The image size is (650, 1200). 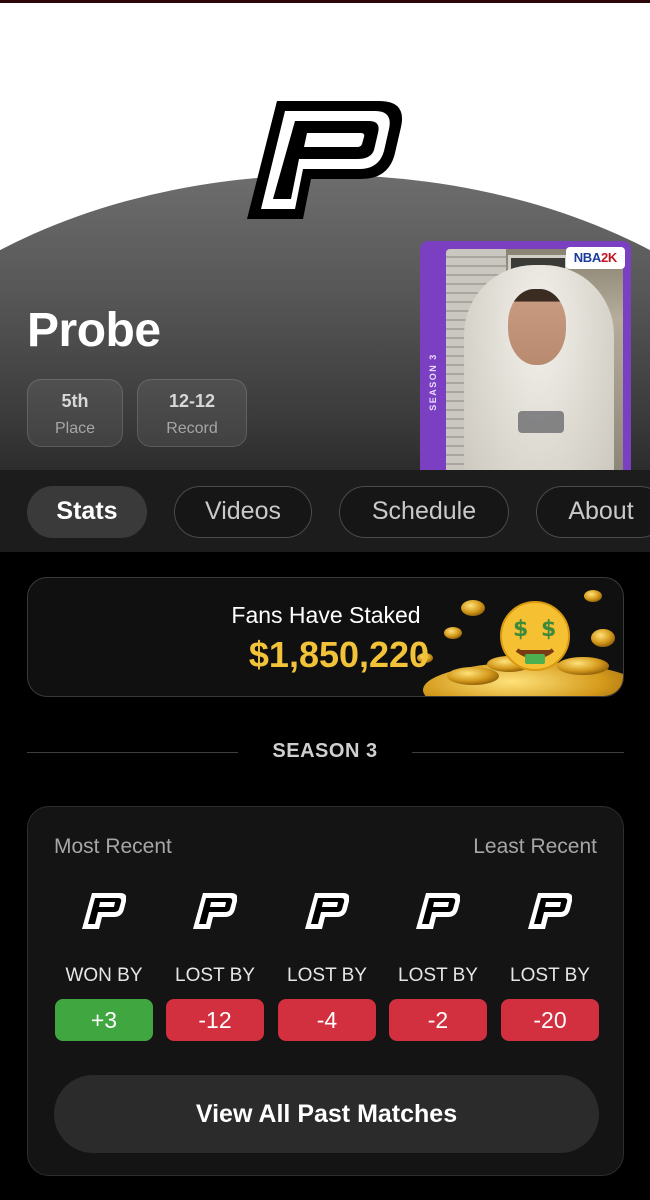 What do you see at coordinates (518, 752) in the screenshot?
I see `divider-right` at bounding box center [518, 752].